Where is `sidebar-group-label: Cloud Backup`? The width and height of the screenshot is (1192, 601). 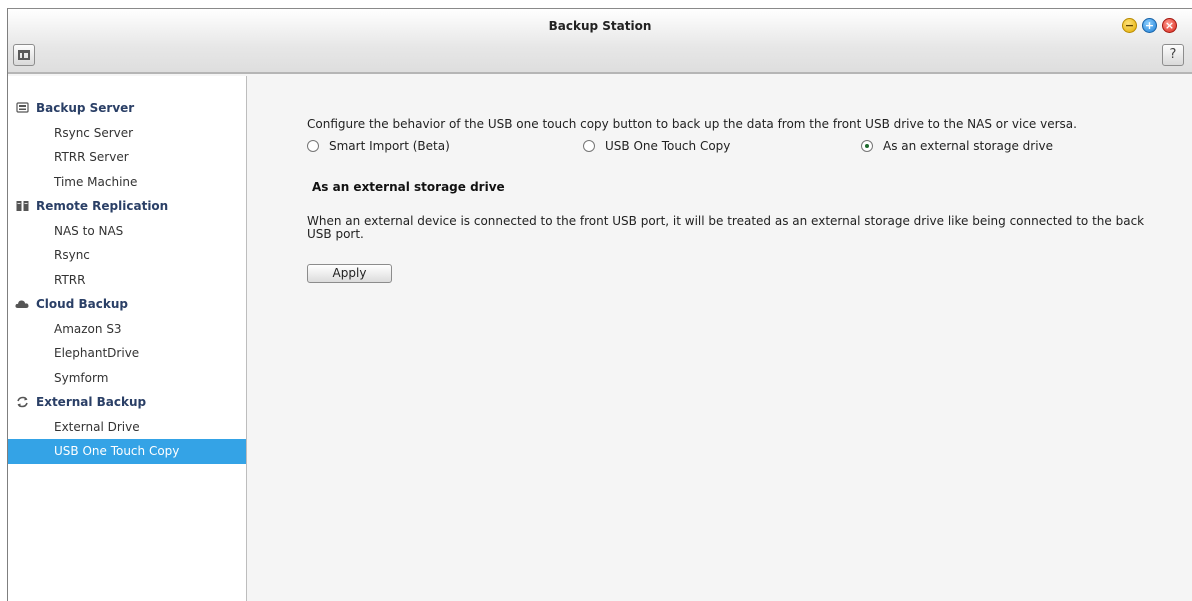 sidebar-group-label: Cloud Backup is located at coordinates (82, 304).